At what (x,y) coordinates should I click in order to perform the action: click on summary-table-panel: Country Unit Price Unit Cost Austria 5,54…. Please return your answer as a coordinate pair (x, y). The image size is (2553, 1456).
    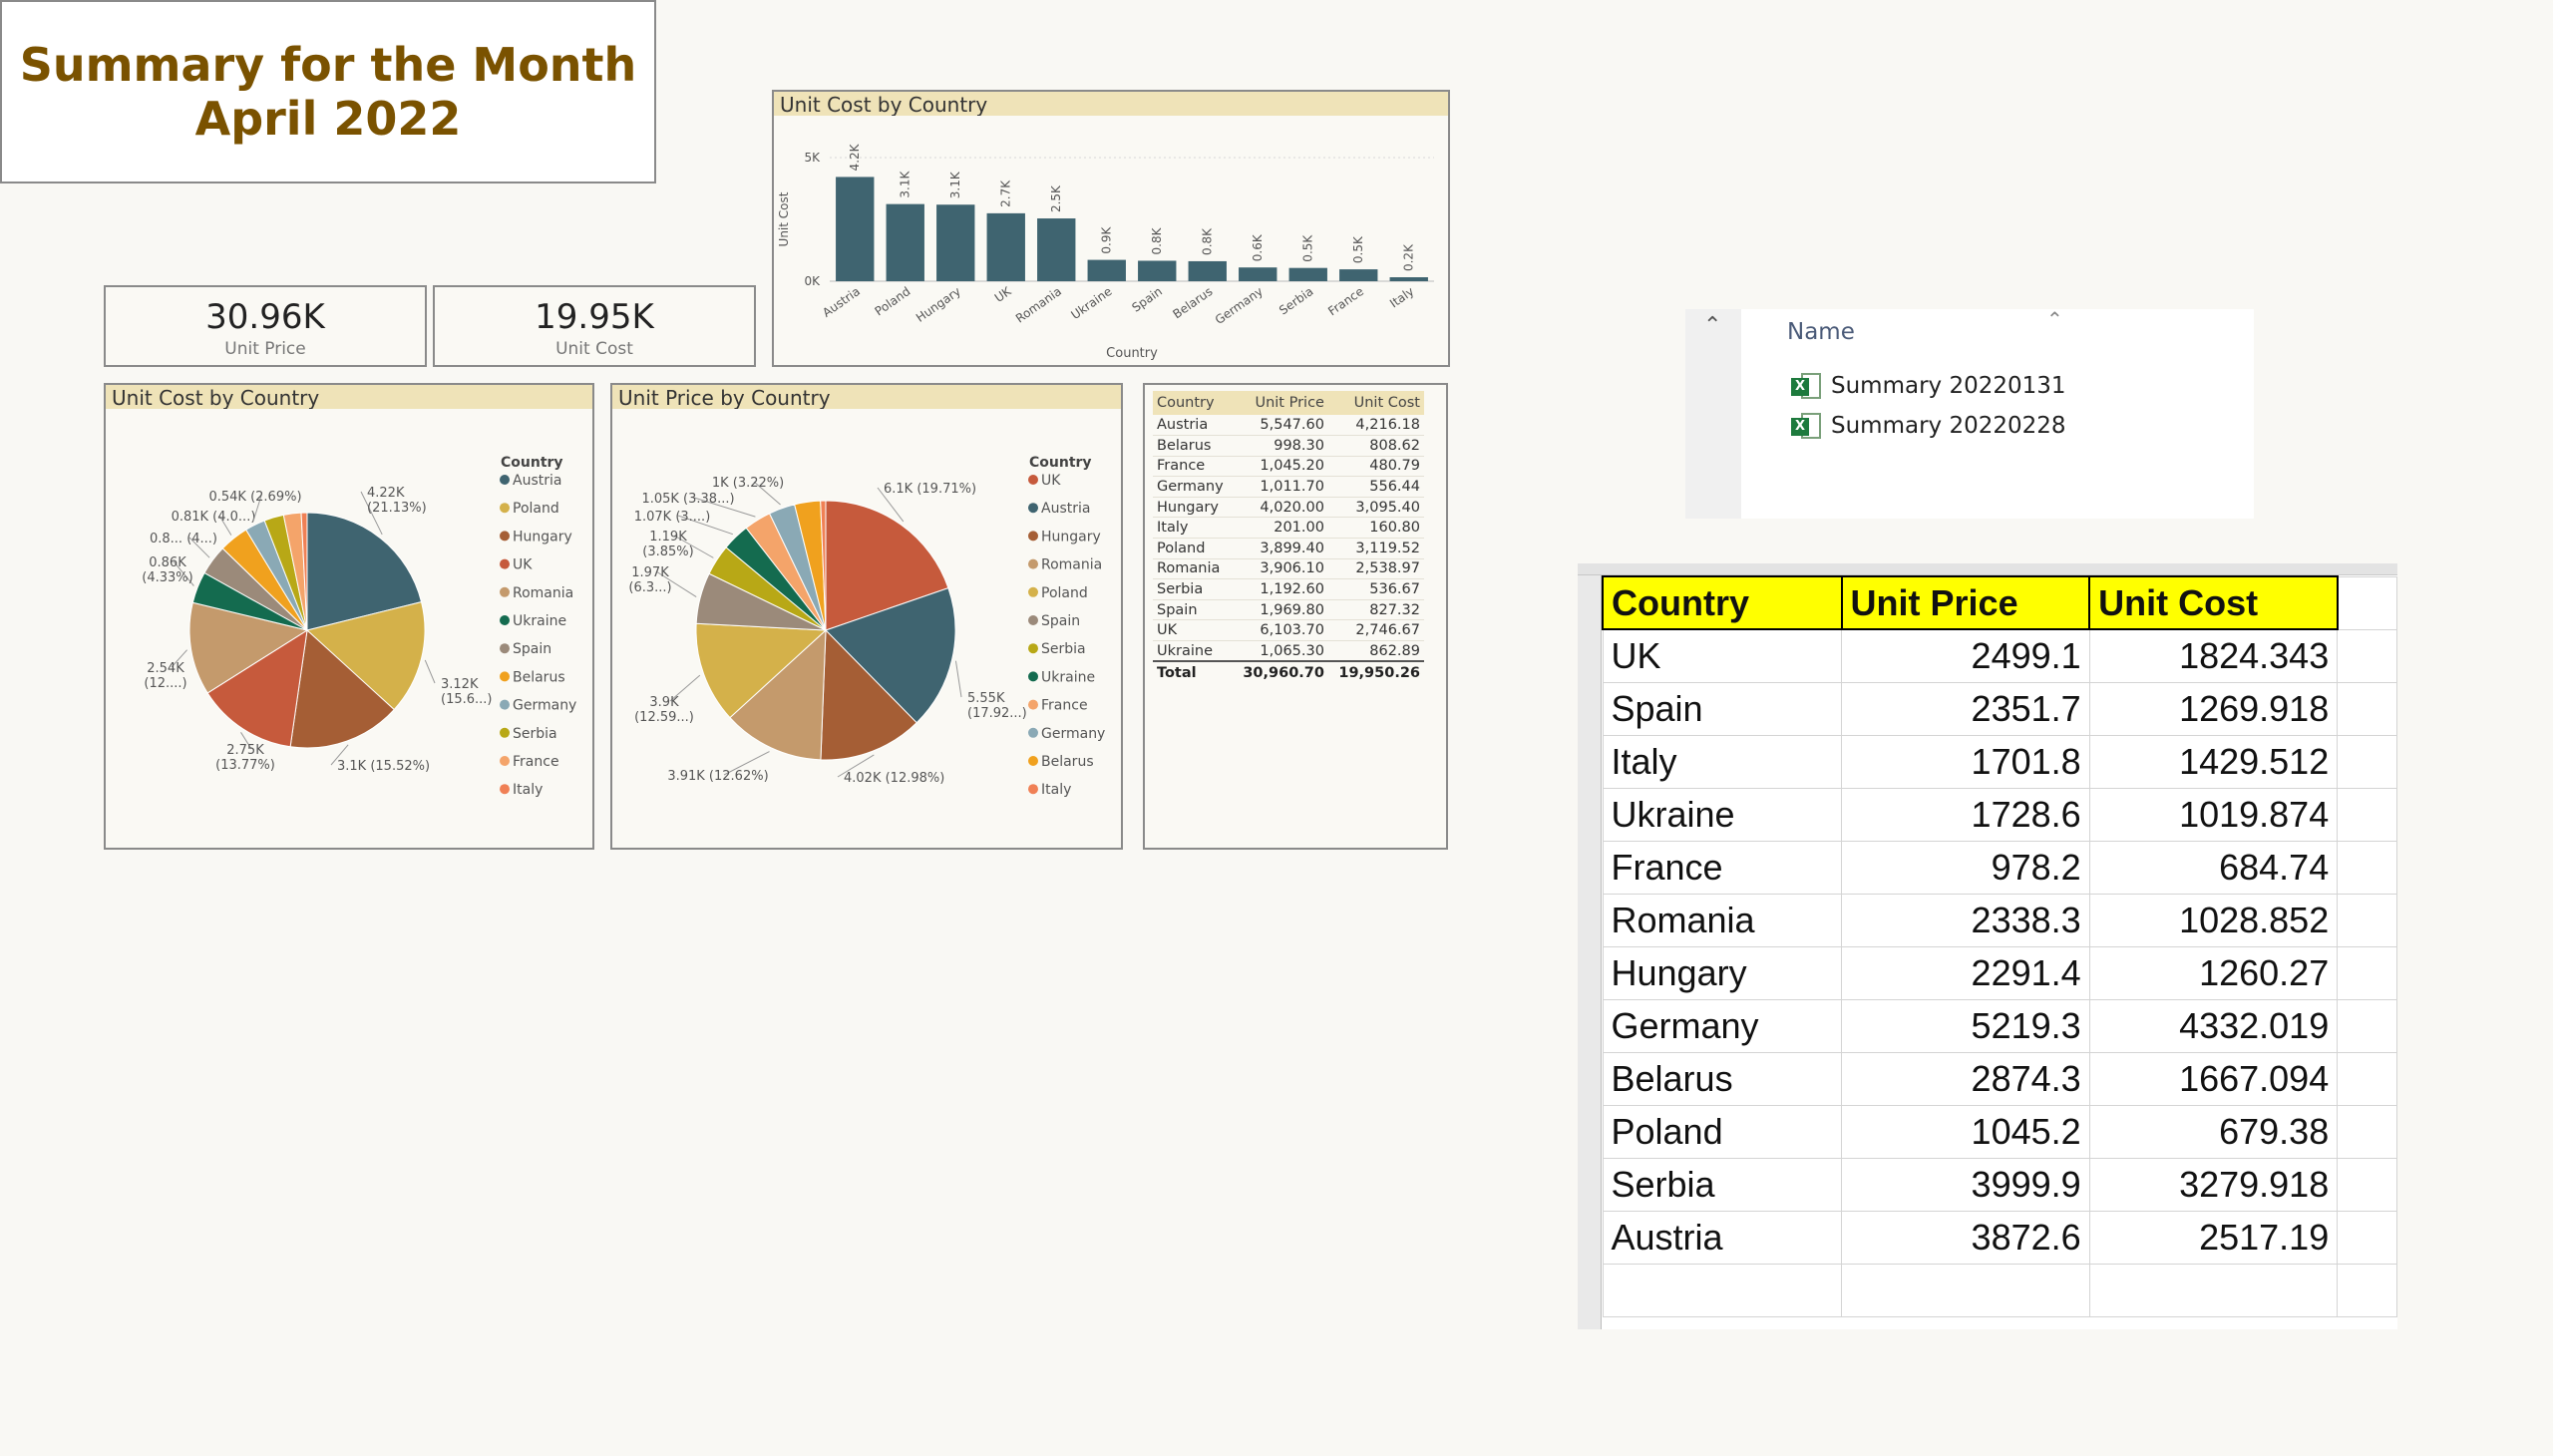
    Looking at the image, I should click on (1296, 616).